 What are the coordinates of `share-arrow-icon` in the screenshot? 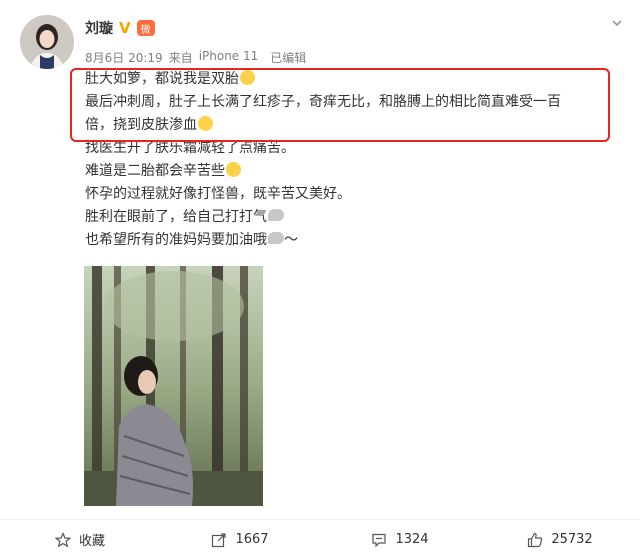 It's located at (219, 540).